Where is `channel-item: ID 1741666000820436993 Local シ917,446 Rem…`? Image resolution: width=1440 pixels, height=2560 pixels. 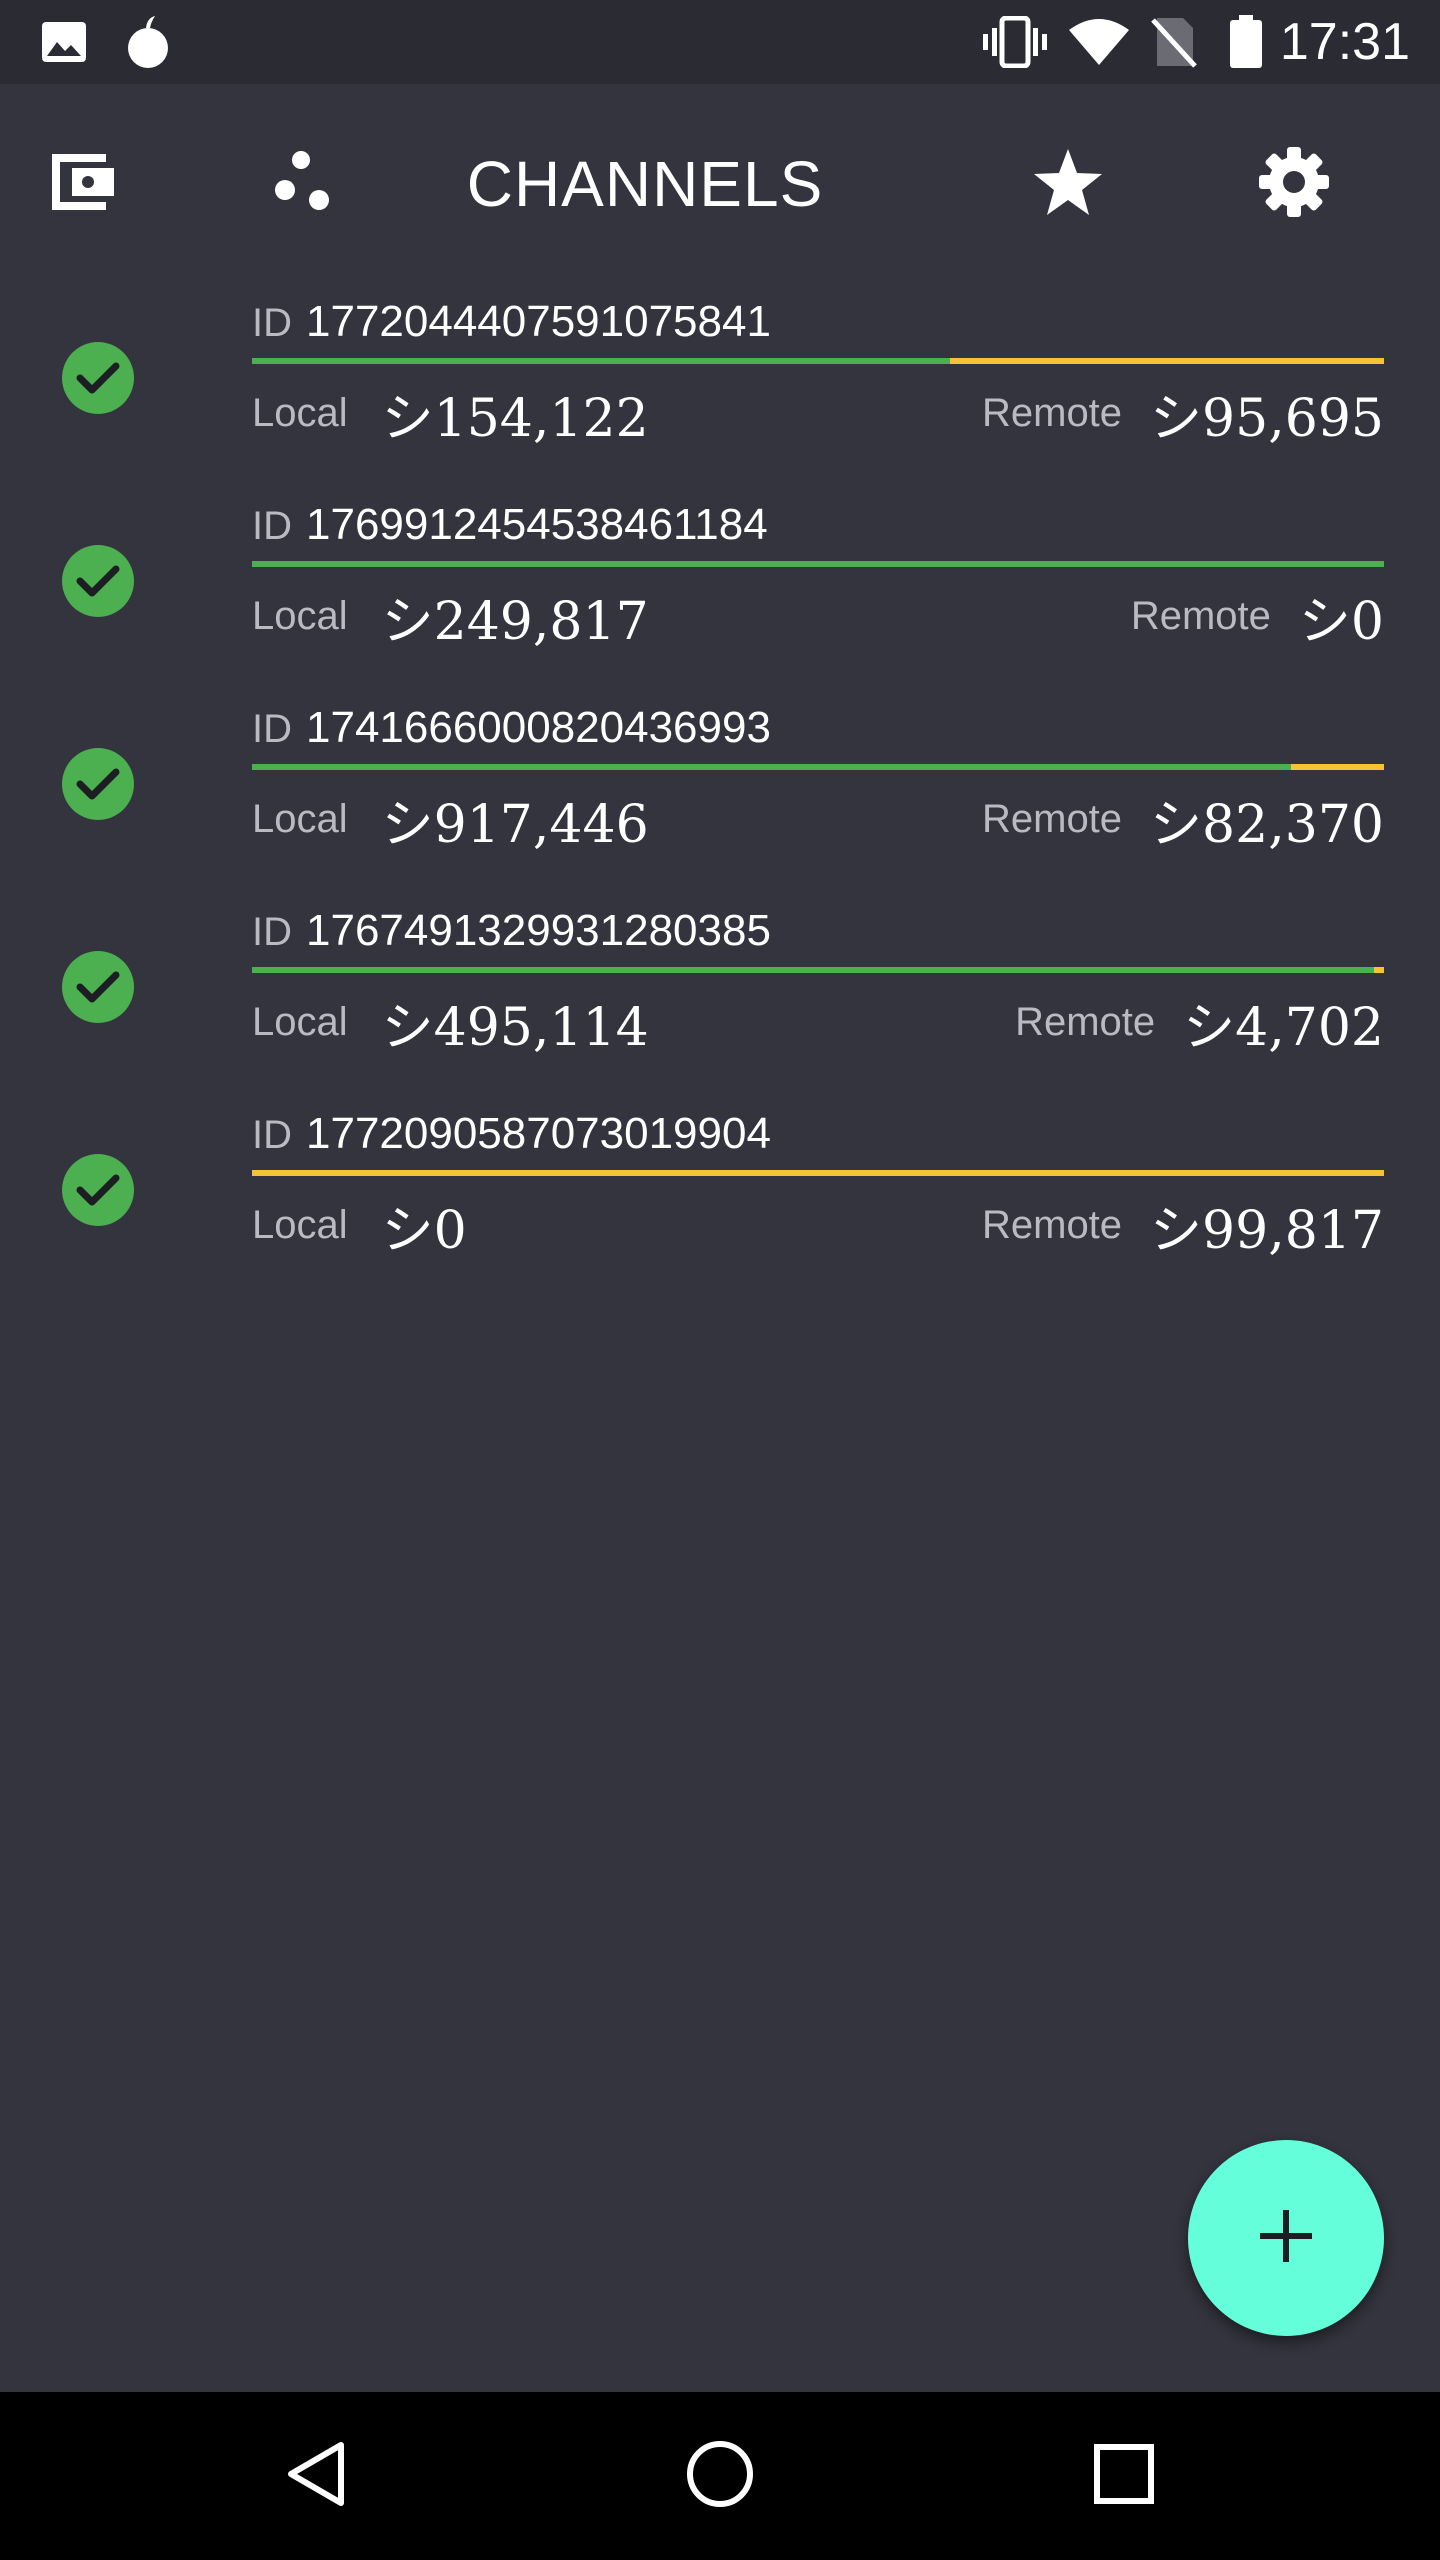 channel-item: ID 1741666000820436993 Local シ917,446 Rem… is located at coordinates (720, 787).